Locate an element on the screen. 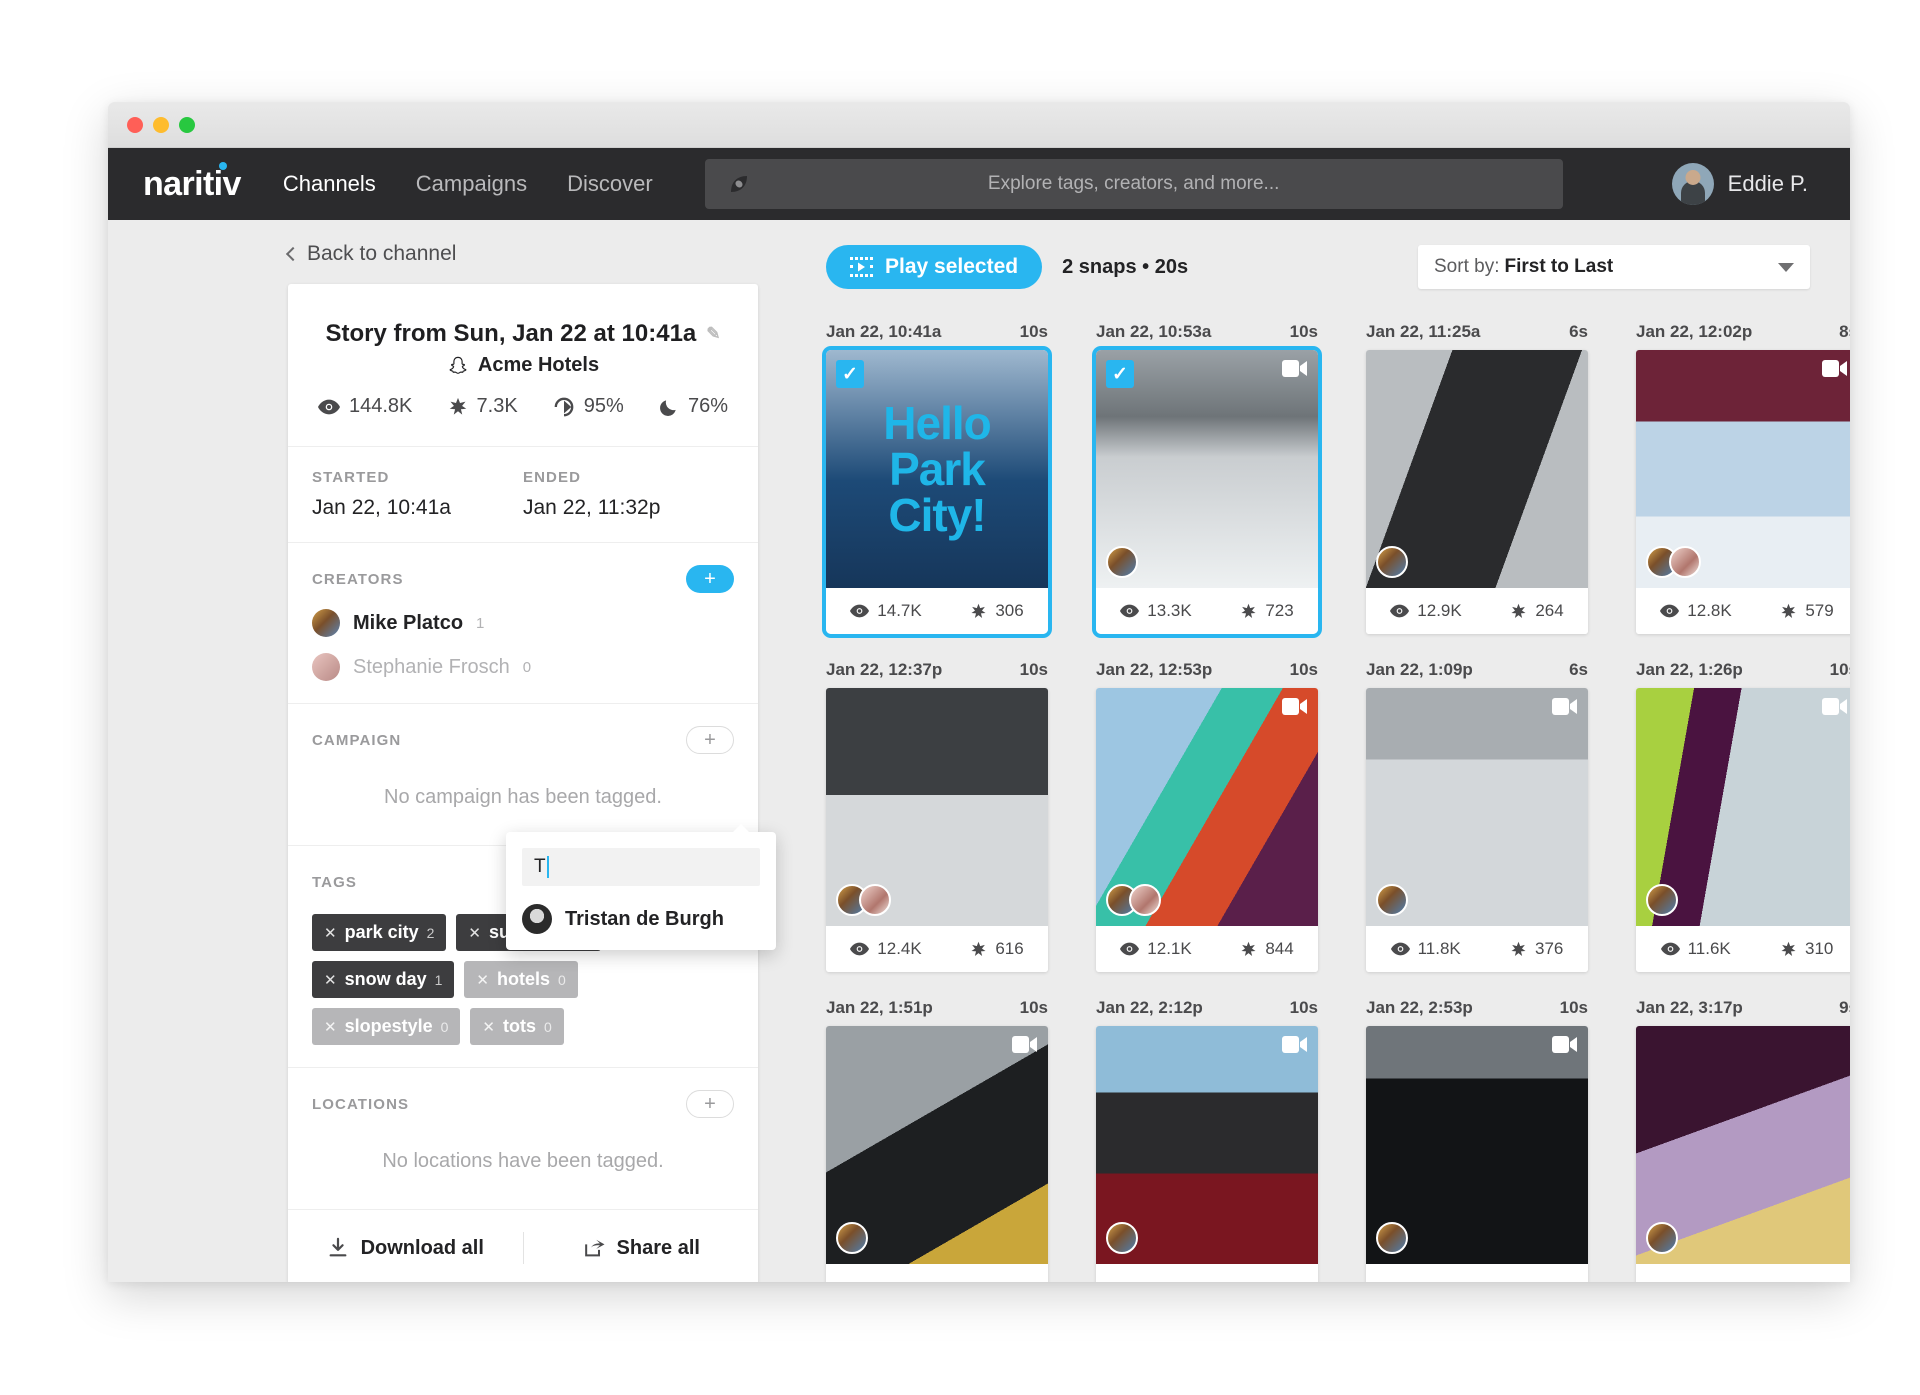 The image size is (1920, 1395). list-item: Mike Platco 1 is located at coordinates (523, 623).